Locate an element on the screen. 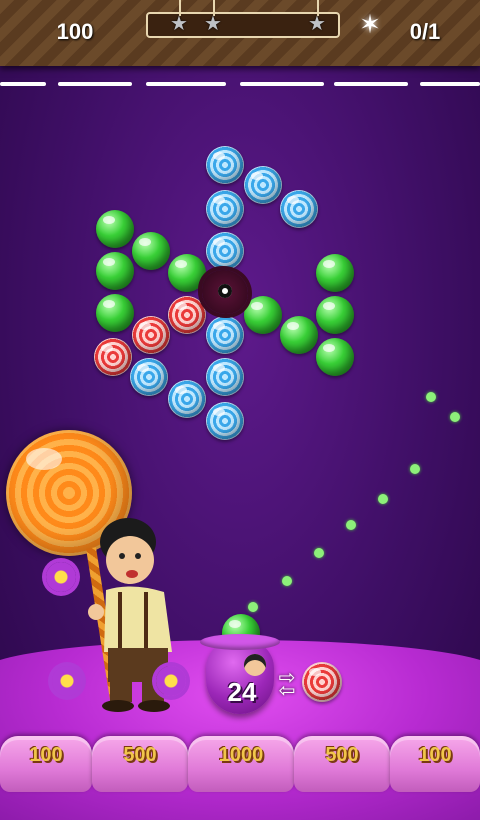 This screenshot has height=820, width=480. score-buckets: 100 500 1000 500 100 is located at coordinates (240, 768).